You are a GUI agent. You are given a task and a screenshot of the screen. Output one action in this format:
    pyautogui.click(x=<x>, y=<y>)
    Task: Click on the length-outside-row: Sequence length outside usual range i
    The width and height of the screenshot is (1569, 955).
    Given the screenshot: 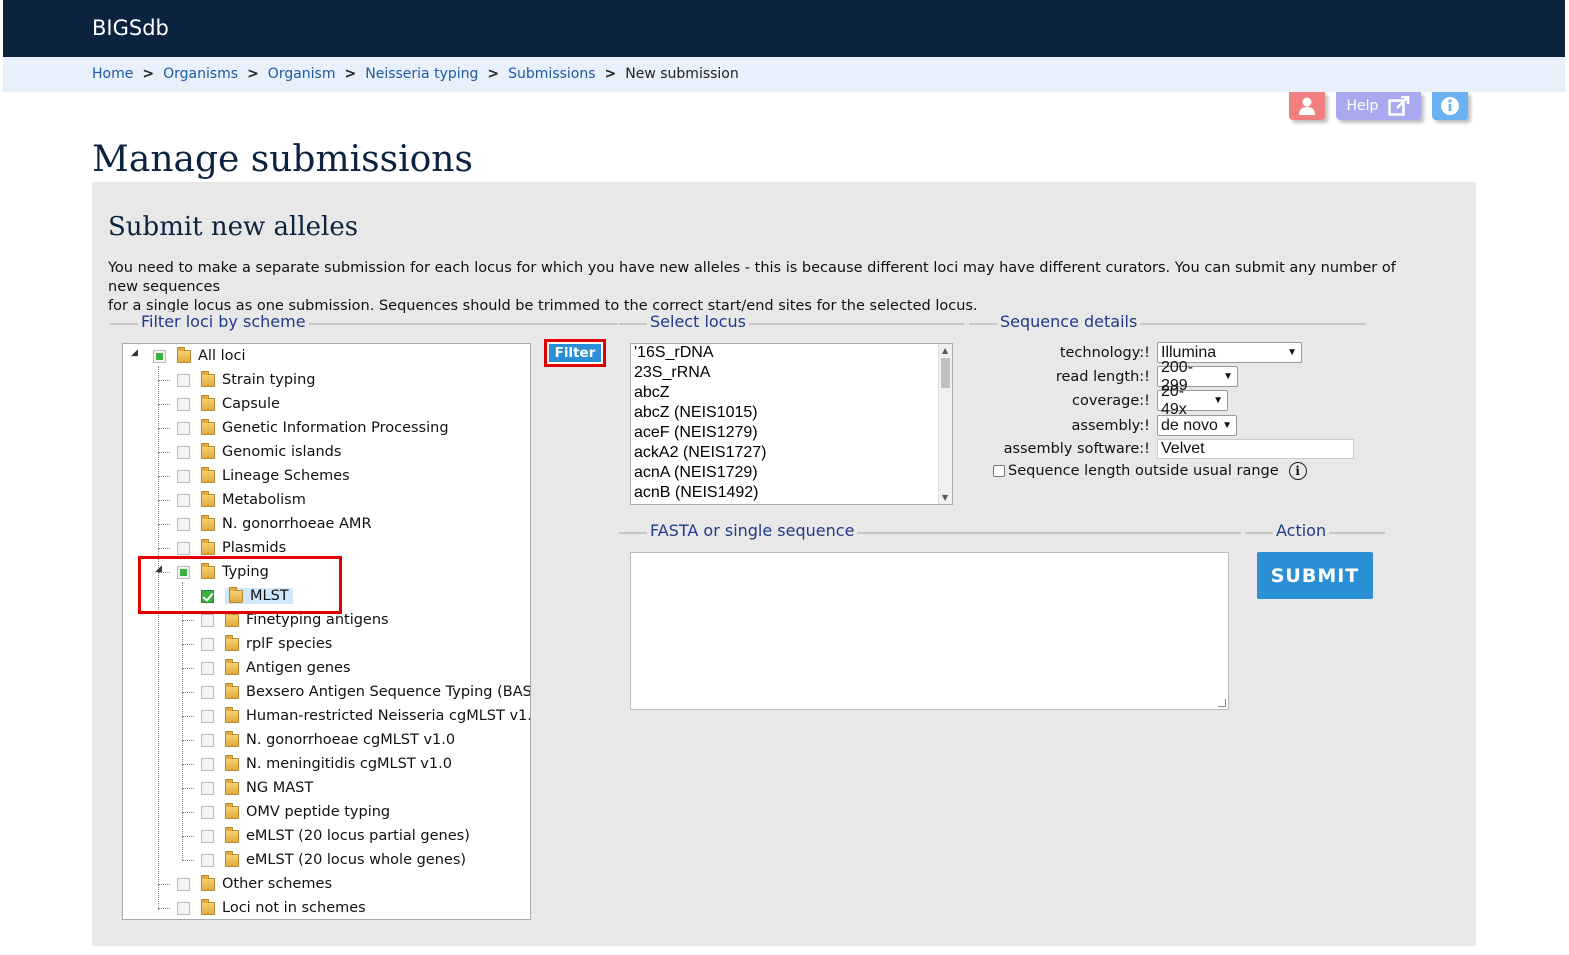 What is the action you would take?
    pyautogui.click(x=1150, y=471)
    